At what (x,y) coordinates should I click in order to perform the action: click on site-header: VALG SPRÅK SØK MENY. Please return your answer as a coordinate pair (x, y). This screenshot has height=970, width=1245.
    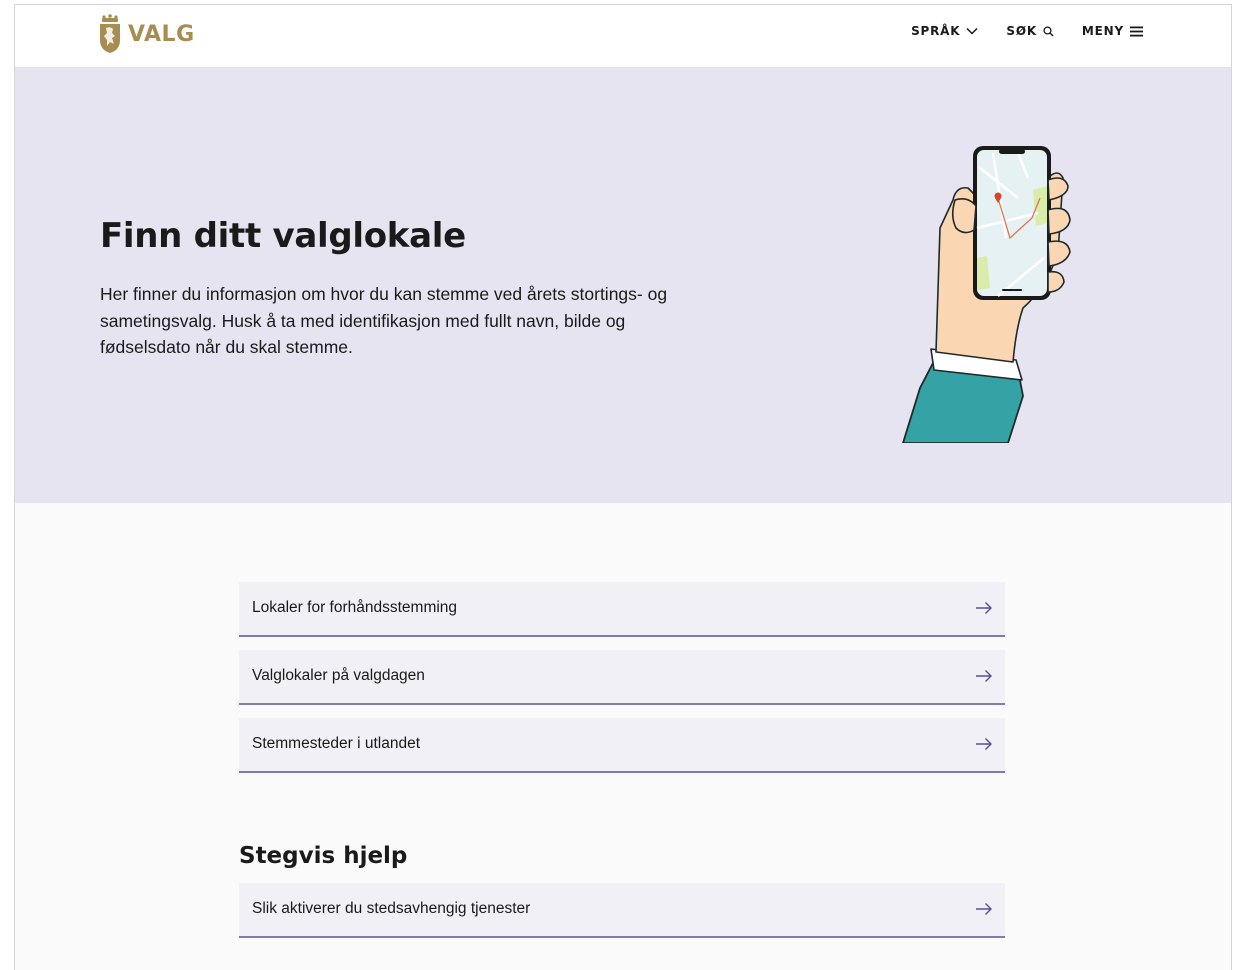
    Looking at the image, I should click on (623, 36).